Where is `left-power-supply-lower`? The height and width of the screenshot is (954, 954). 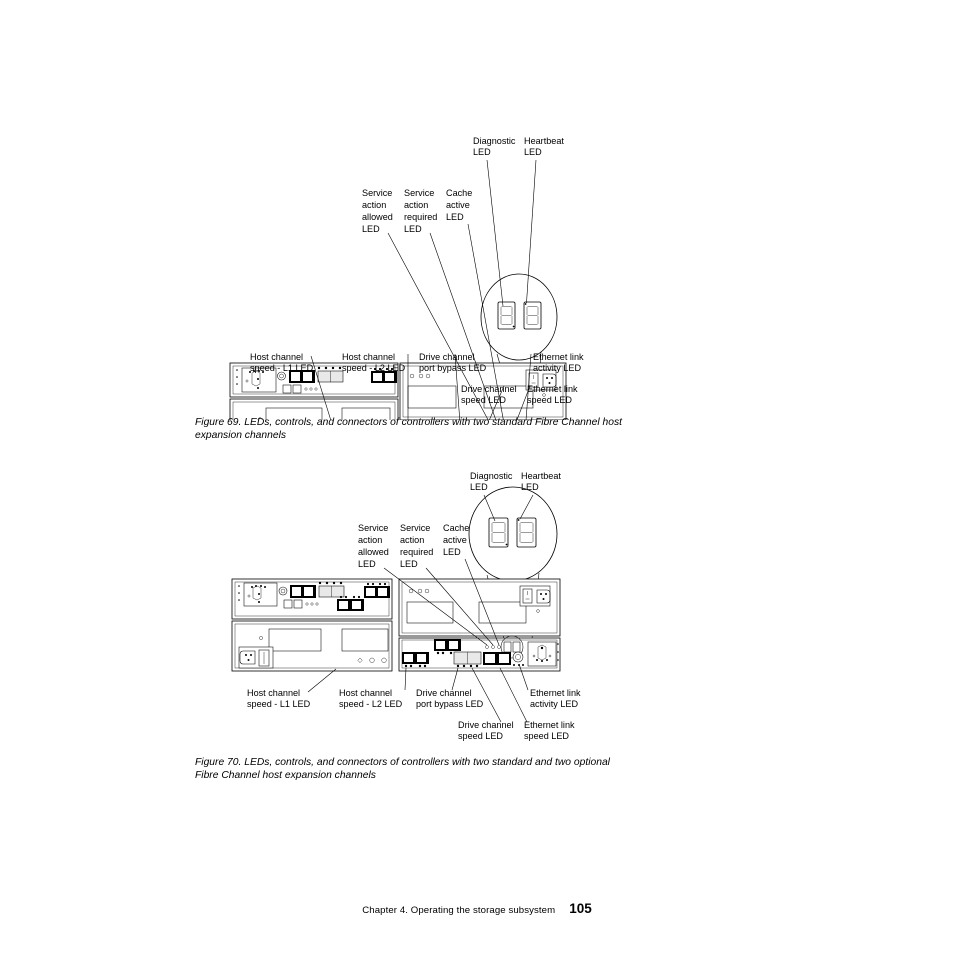 left-power-supply-lower is located at coordinates (312, 646).